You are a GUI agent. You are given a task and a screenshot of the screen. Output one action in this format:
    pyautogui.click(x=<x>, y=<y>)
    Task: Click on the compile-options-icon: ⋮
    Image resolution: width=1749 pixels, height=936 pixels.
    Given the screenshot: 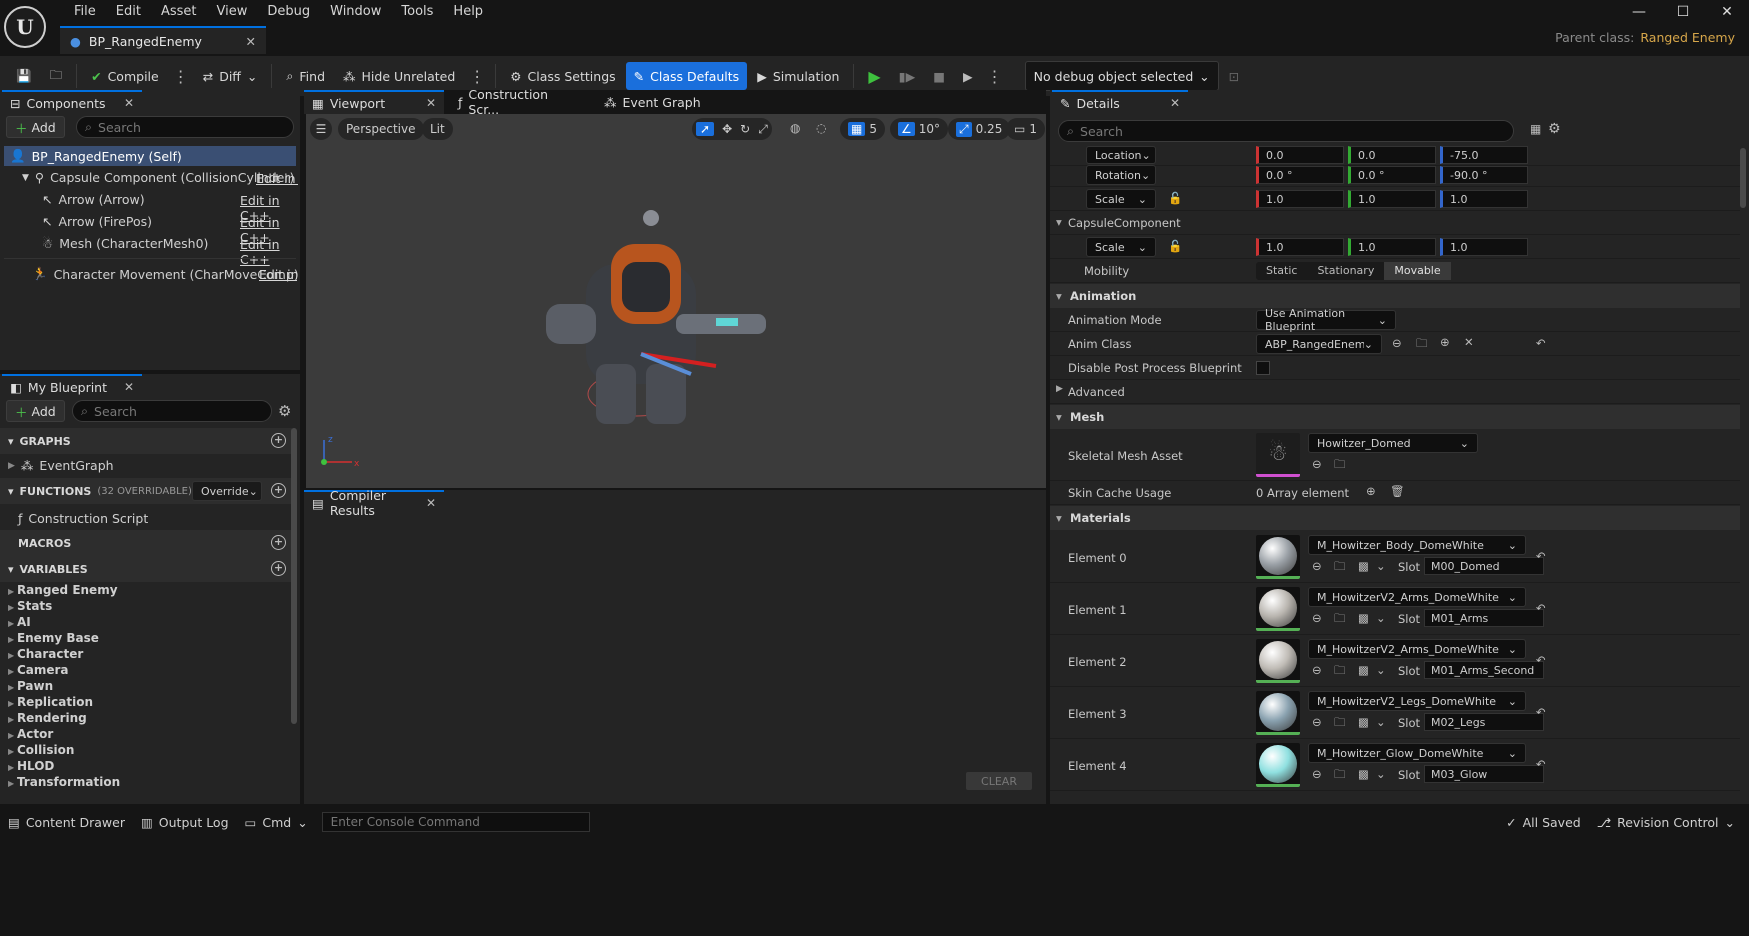 What is the action you would take?
    pyautogui.click(x=181, y=76)
    